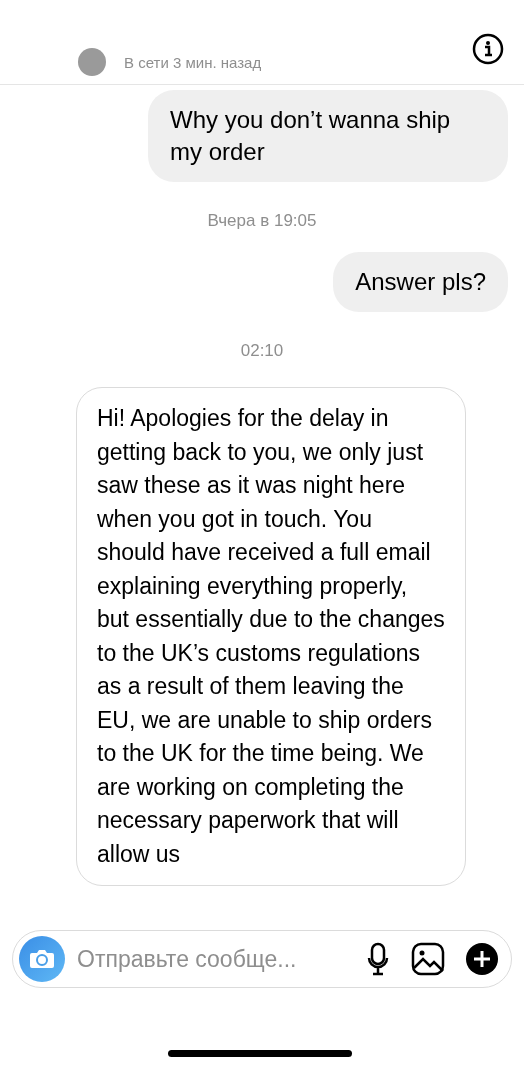  Describe the element at coordinates (328, 136) in the screenshot. I see `sent-message: Why you don’t wanna ship my order` at that location.